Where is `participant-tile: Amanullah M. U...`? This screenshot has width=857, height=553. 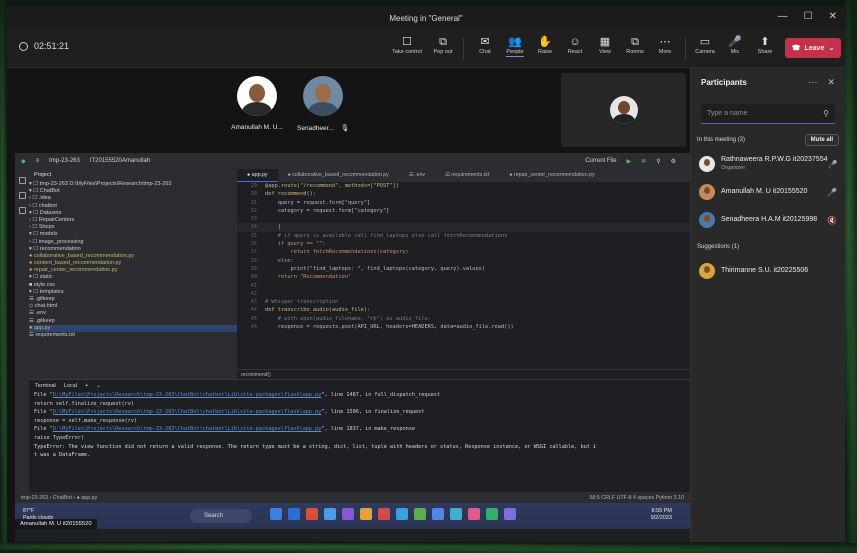 participant-tile: Amanullah M. U... is located at coordinates (257, 103).